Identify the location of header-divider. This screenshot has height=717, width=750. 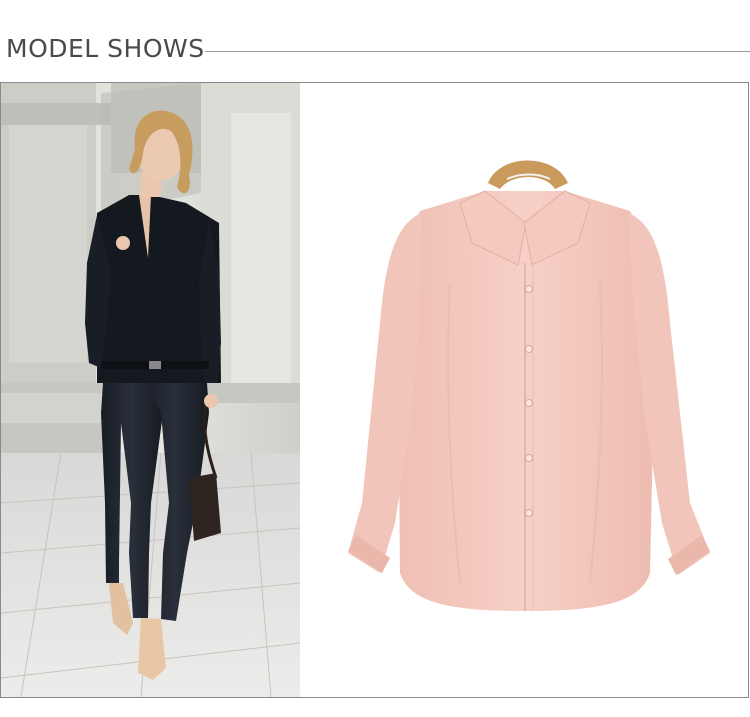
(477, 51).